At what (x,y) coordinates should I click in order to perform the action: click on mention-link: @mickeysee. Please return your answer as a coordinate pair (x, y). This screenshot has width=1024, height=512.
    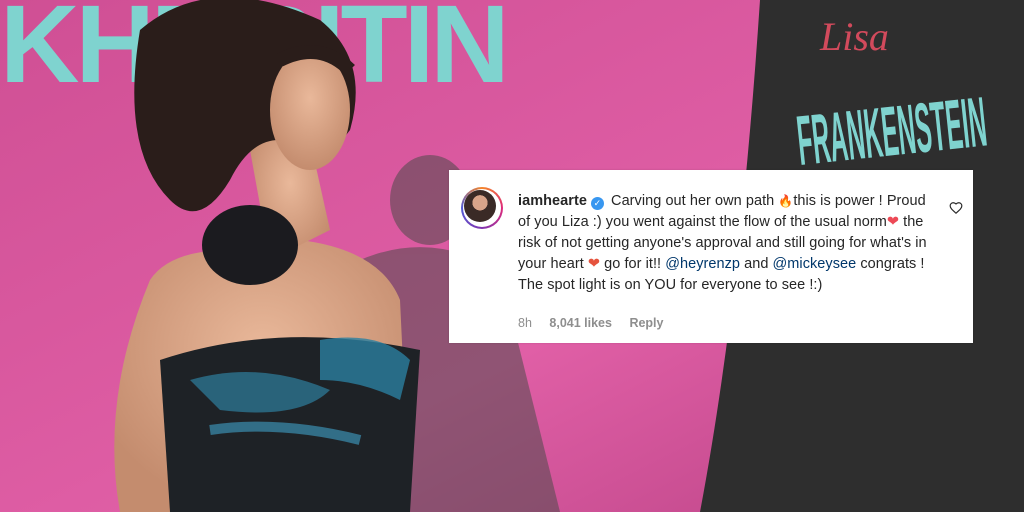
    Looking at the image, I should click on (815, 264).